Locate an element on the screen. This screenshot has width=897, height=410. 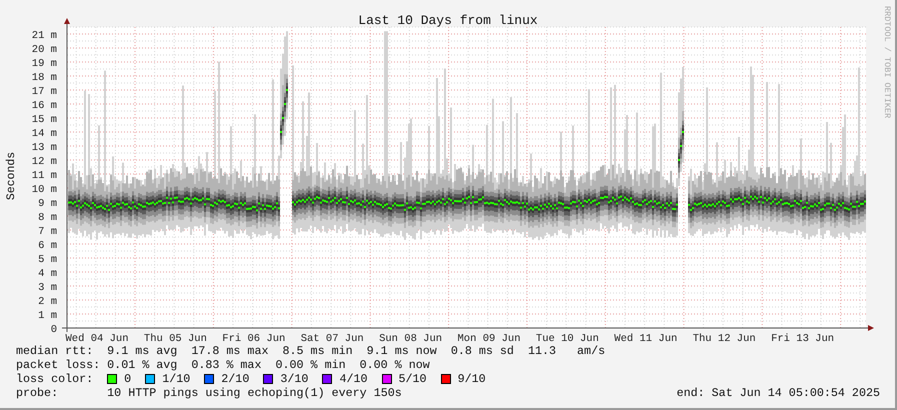
legend-value: 4/10 is located at coordinates (353, 379).